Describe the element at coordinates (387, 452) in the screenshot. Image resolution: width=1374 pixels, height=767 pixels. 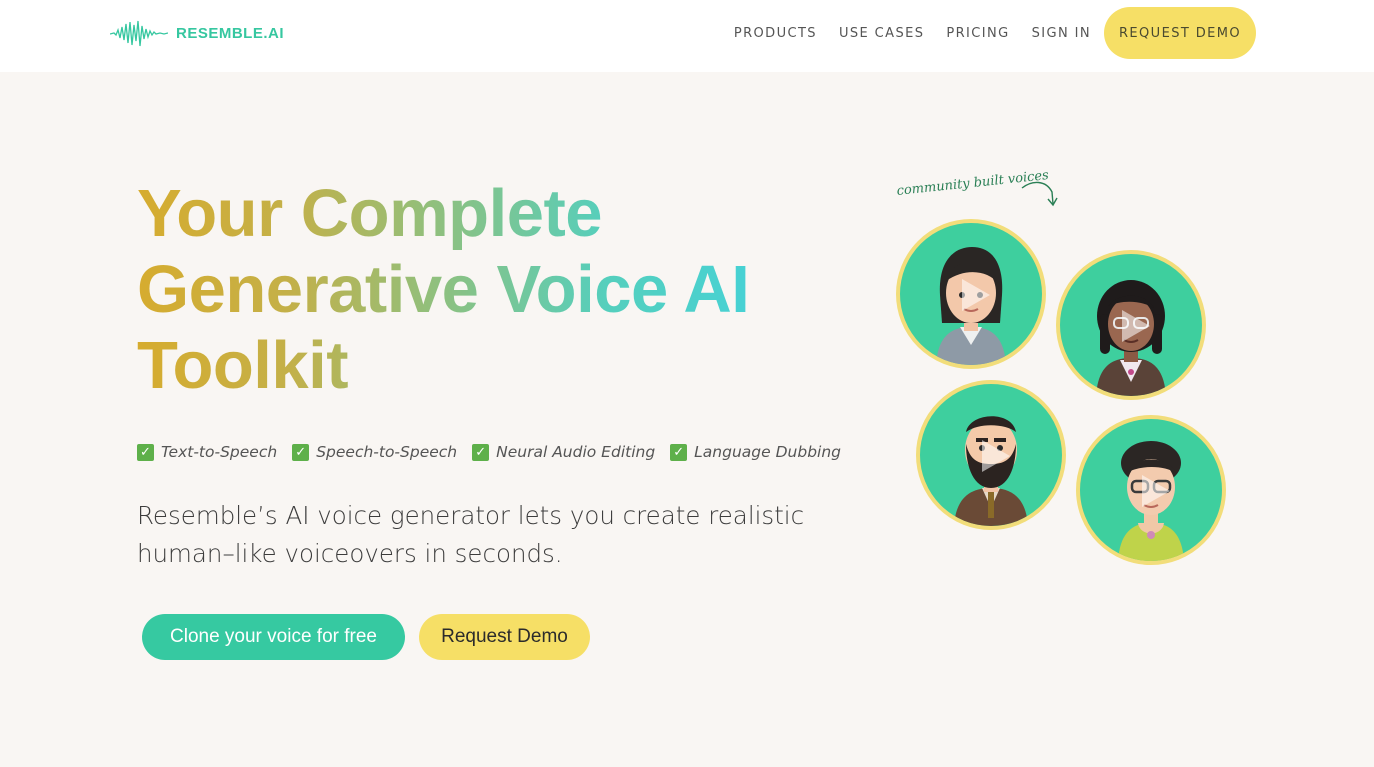
I see `feature-label: Speech-to-Speech` at that location.